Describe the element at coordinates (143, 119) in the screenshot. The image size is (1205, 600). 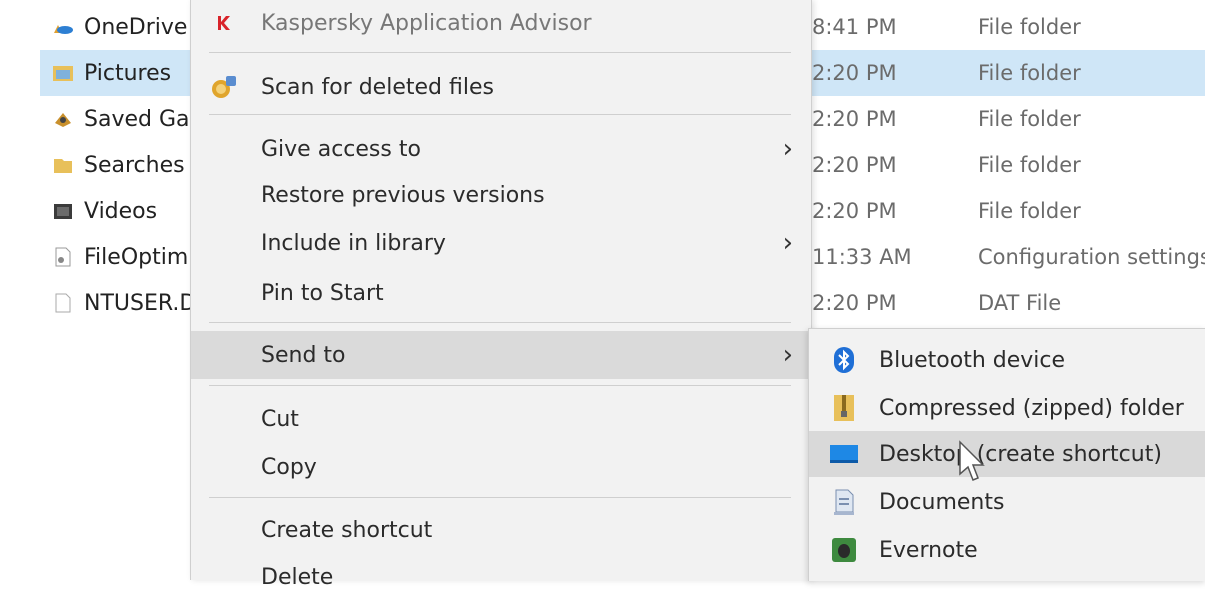
I see `file-name: Saved Games` at that location.